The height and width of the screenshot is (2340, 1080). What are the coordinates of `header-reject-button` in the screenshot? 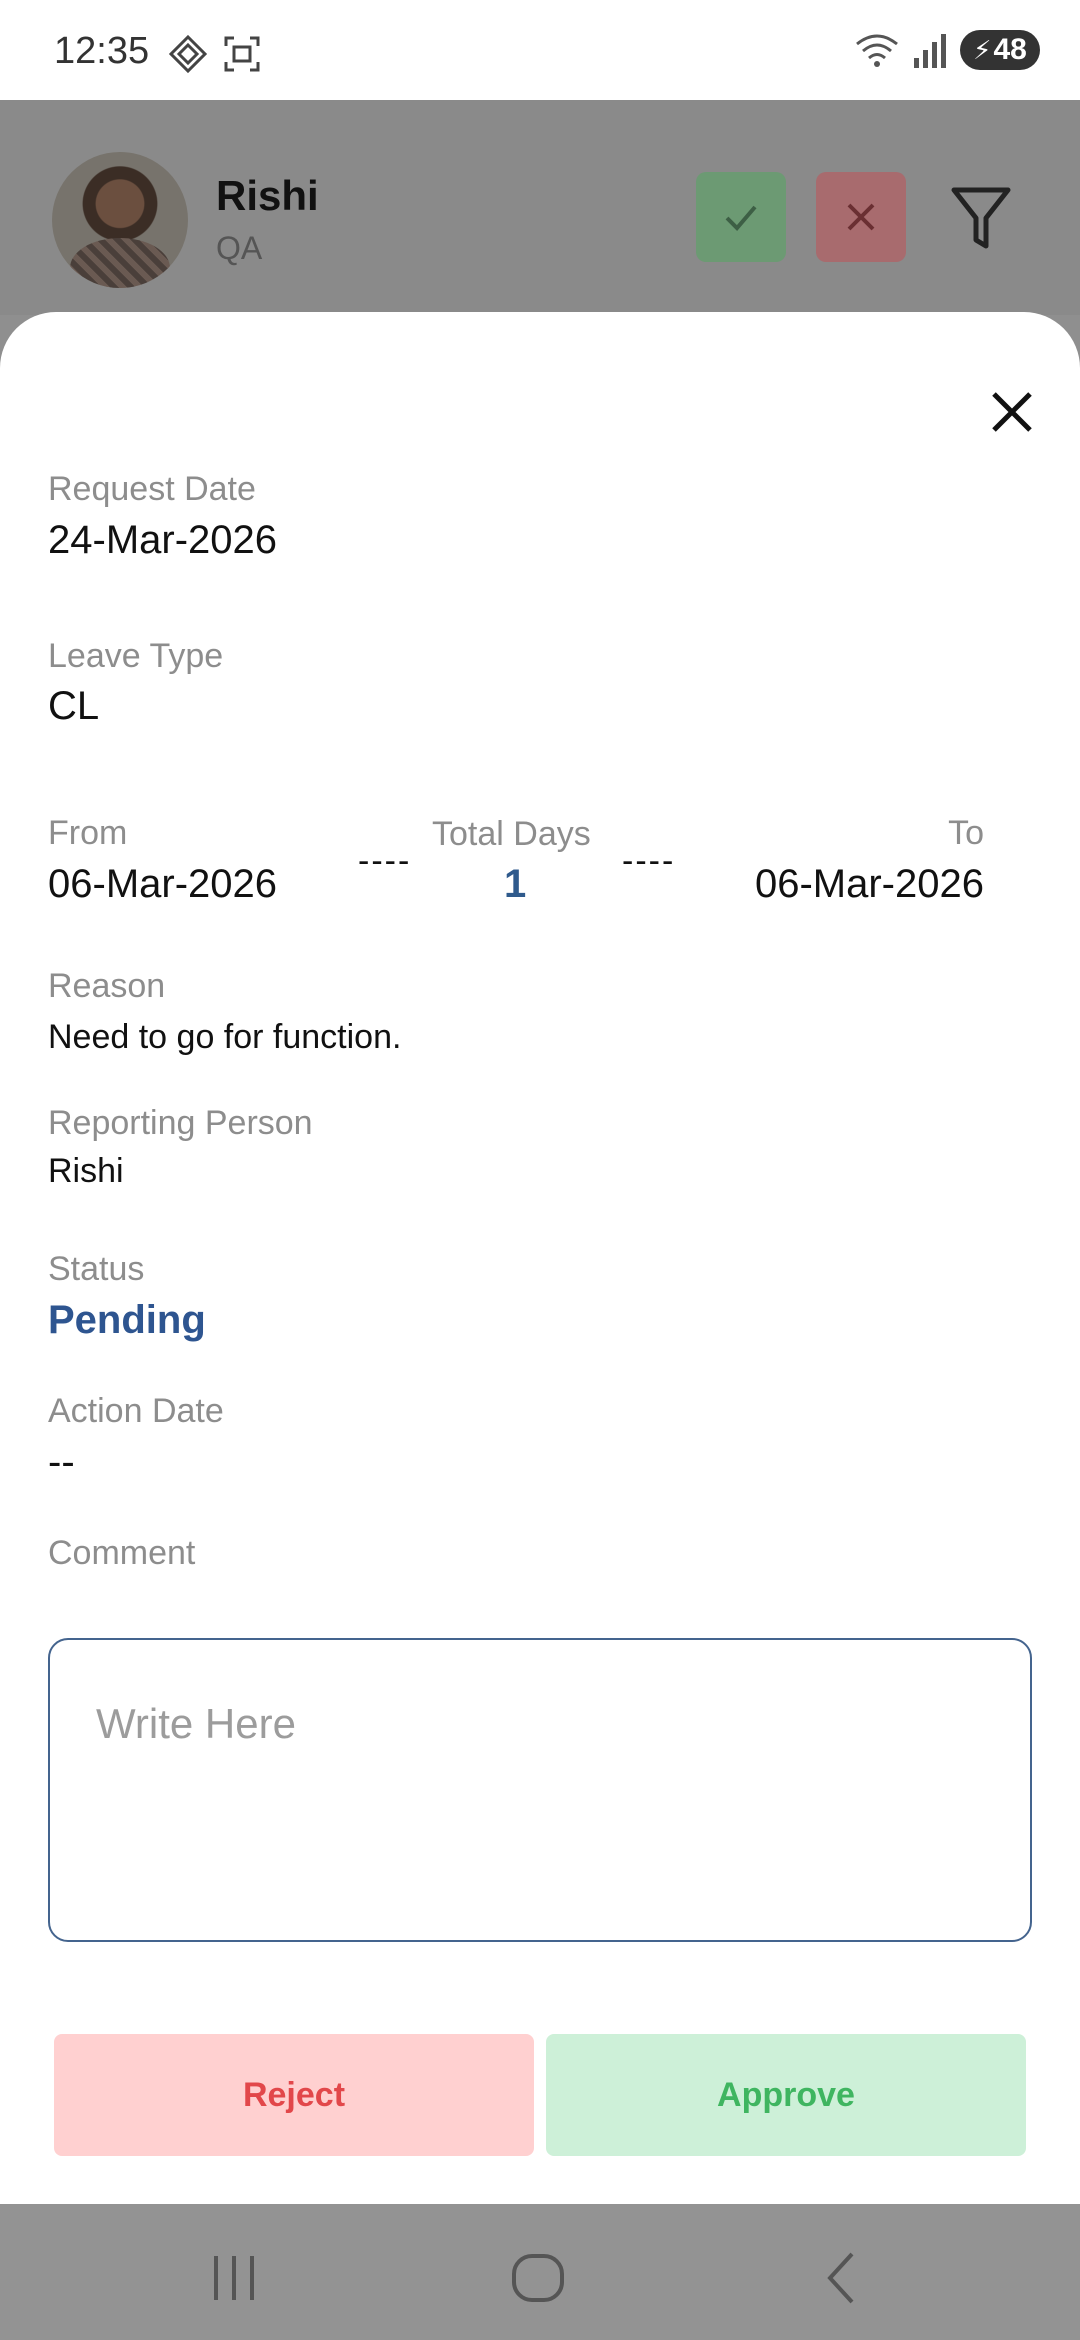 It's located at (861, 217).